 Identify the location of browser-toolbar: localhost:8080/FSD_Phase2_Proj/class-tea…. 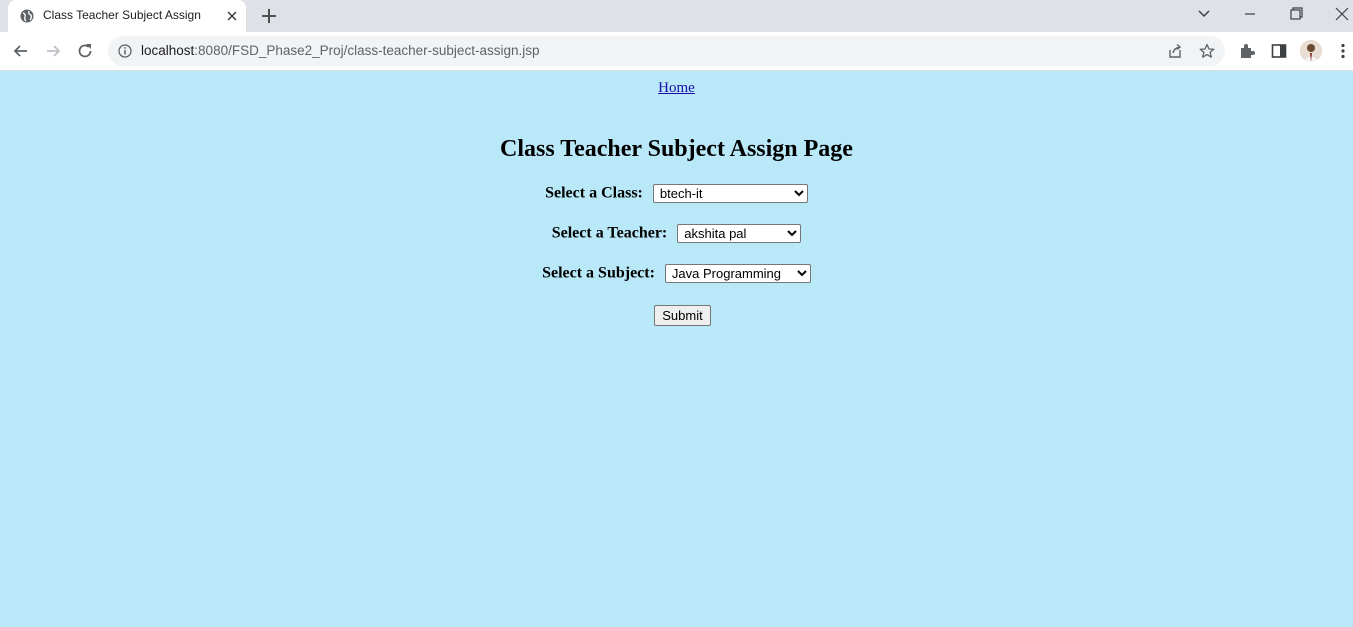
(676, 51).